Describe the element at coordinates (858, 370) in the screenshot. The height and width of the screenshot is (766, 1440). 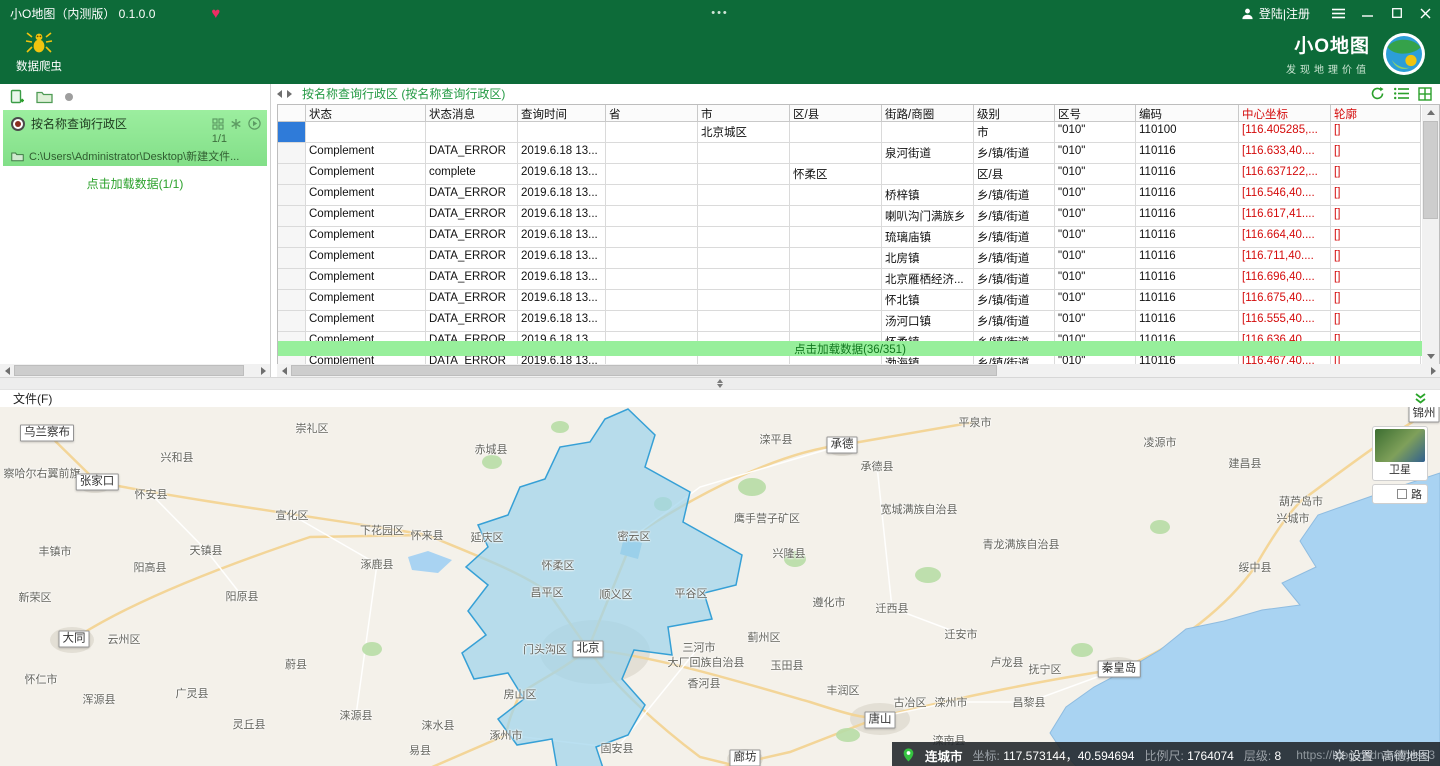
I see `table-hscrollbar` at that location.